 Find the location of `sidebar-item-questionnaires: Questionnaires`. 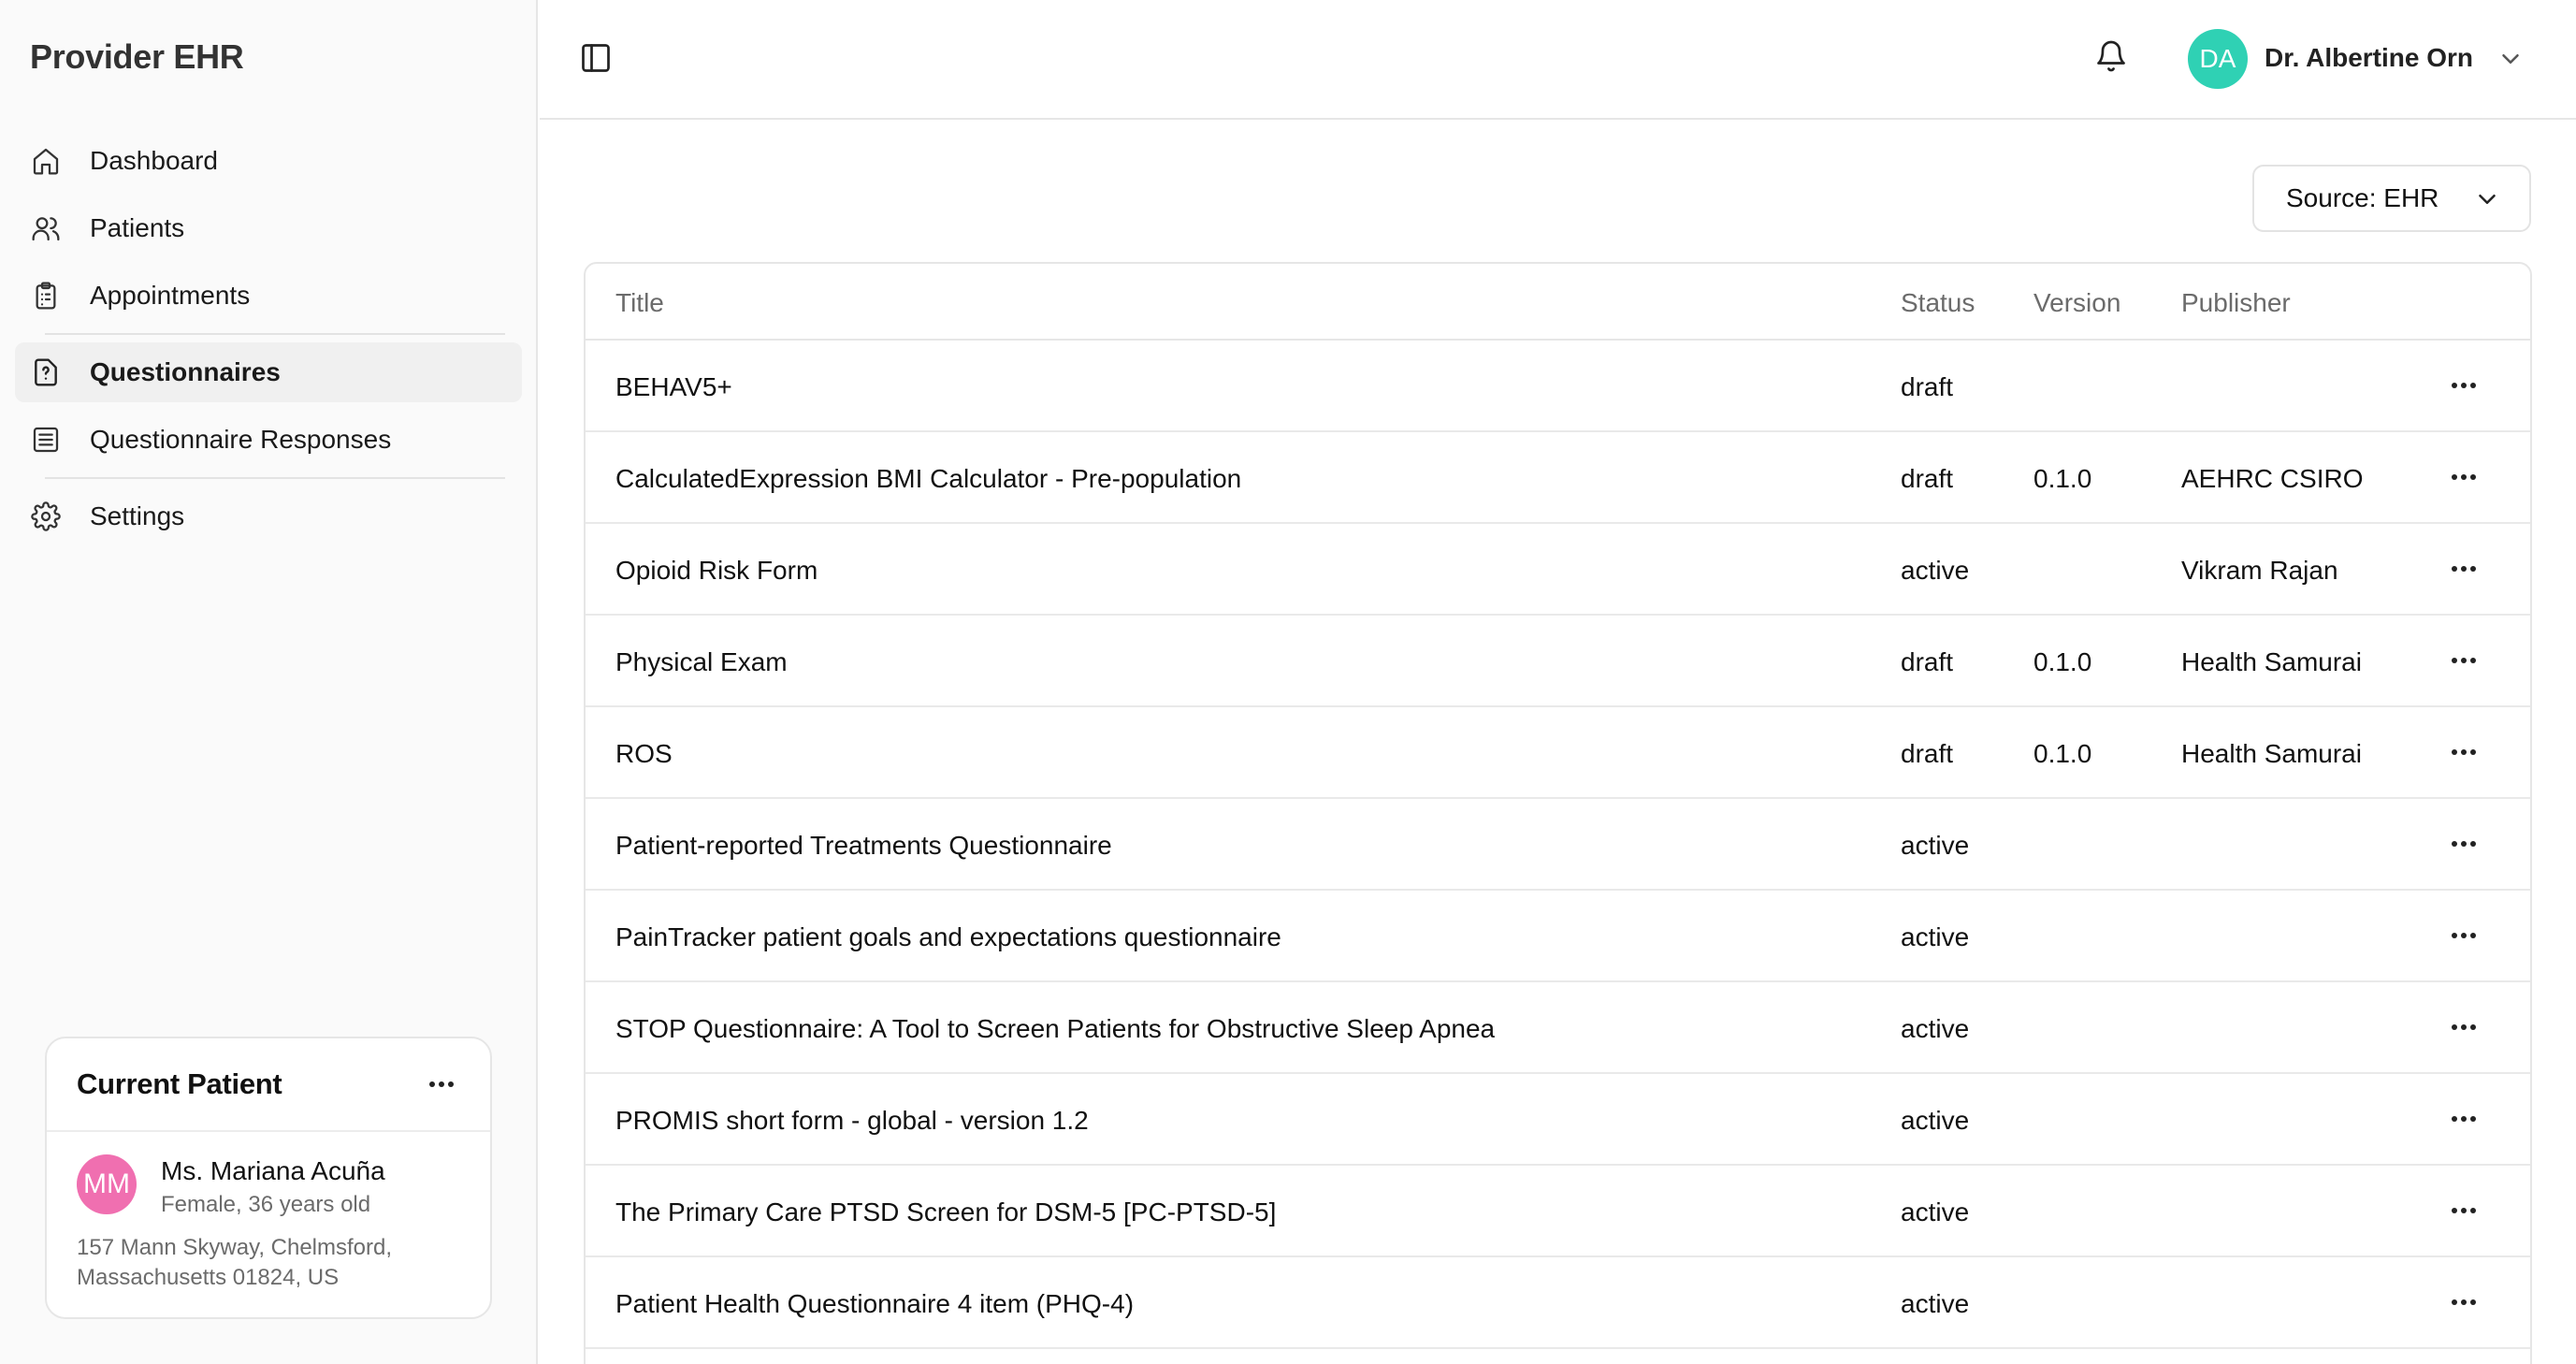

sidebar-item-questionnaires: Questionnaires is located at coordinates (268, 372).